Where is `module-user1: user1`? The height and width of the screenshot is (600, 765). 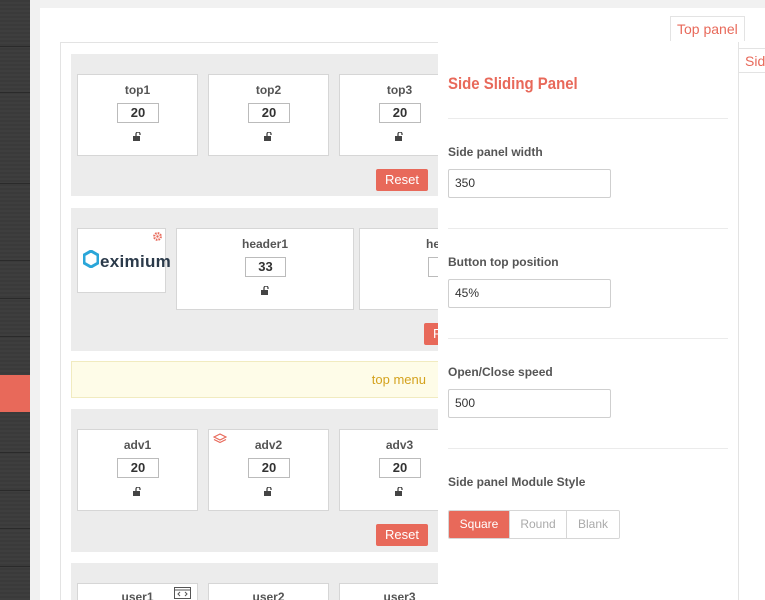 module-user1: user1 is located at coordinates (137, 591).